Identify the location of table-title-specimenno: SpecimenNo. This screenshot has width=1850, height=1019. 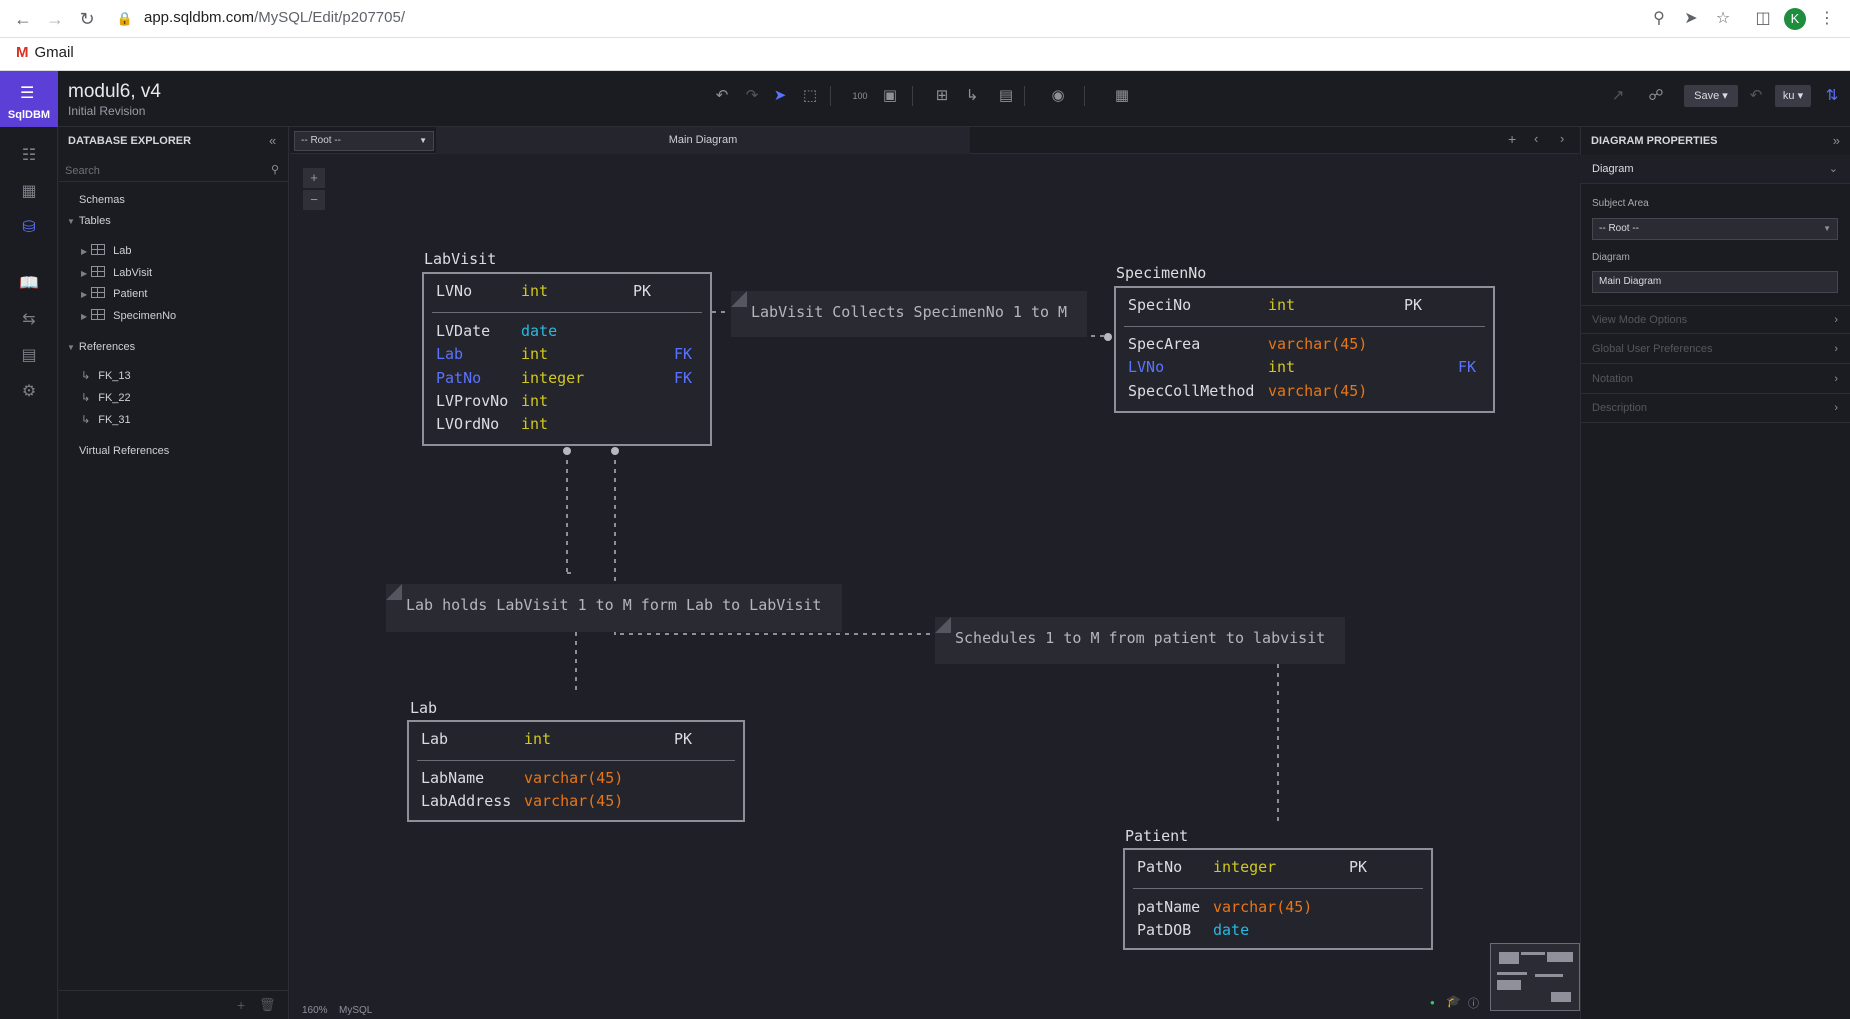
(1161, 273).